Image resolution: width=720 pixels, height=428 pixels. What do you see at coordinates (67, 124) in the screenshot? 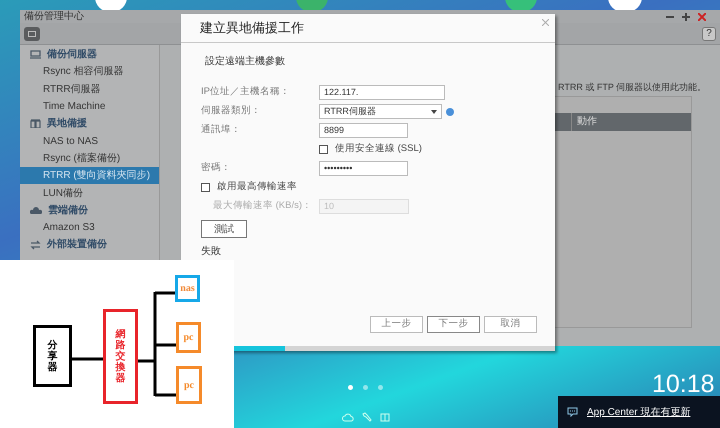
I see `section-label: 異地備援` at bounding box center [67, 124].